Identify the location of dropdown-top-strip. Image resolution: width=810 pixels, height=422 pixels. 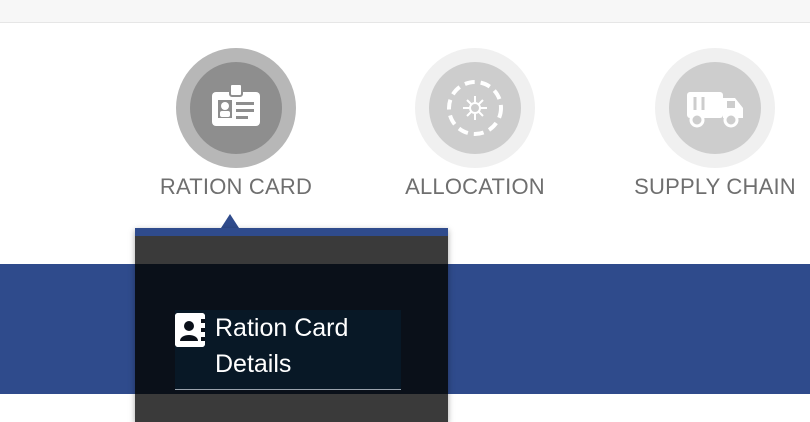
(291, 232).